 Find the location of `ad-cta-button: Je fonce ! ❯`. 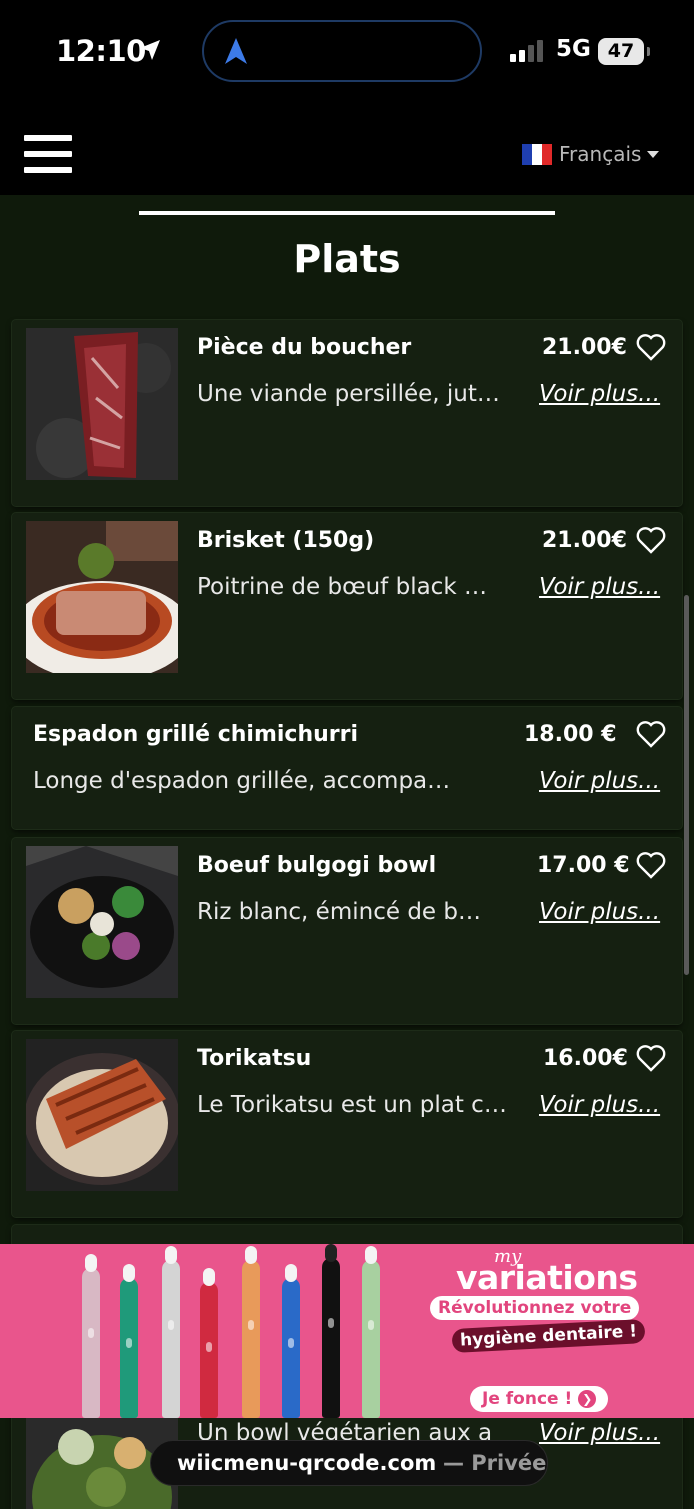

ad-cta-button: Je fonce ! ❯ is located at coordinates (539, 1399).